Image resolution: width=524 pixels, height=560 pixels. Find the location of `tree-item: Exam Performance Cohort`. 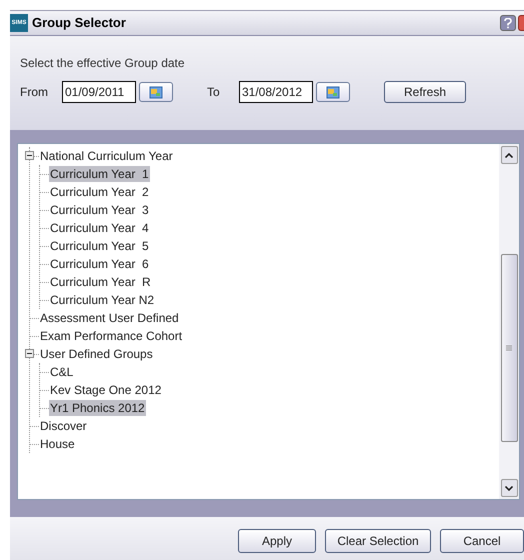

tree-item: Exam Performance Cohort is located at coordinates (111, 336).